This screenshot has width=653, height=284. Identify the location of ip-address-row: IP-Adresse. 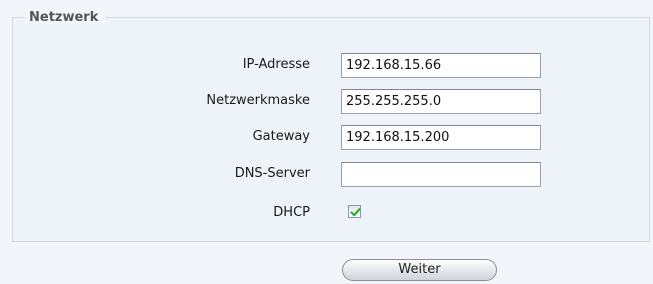
(331, 66).